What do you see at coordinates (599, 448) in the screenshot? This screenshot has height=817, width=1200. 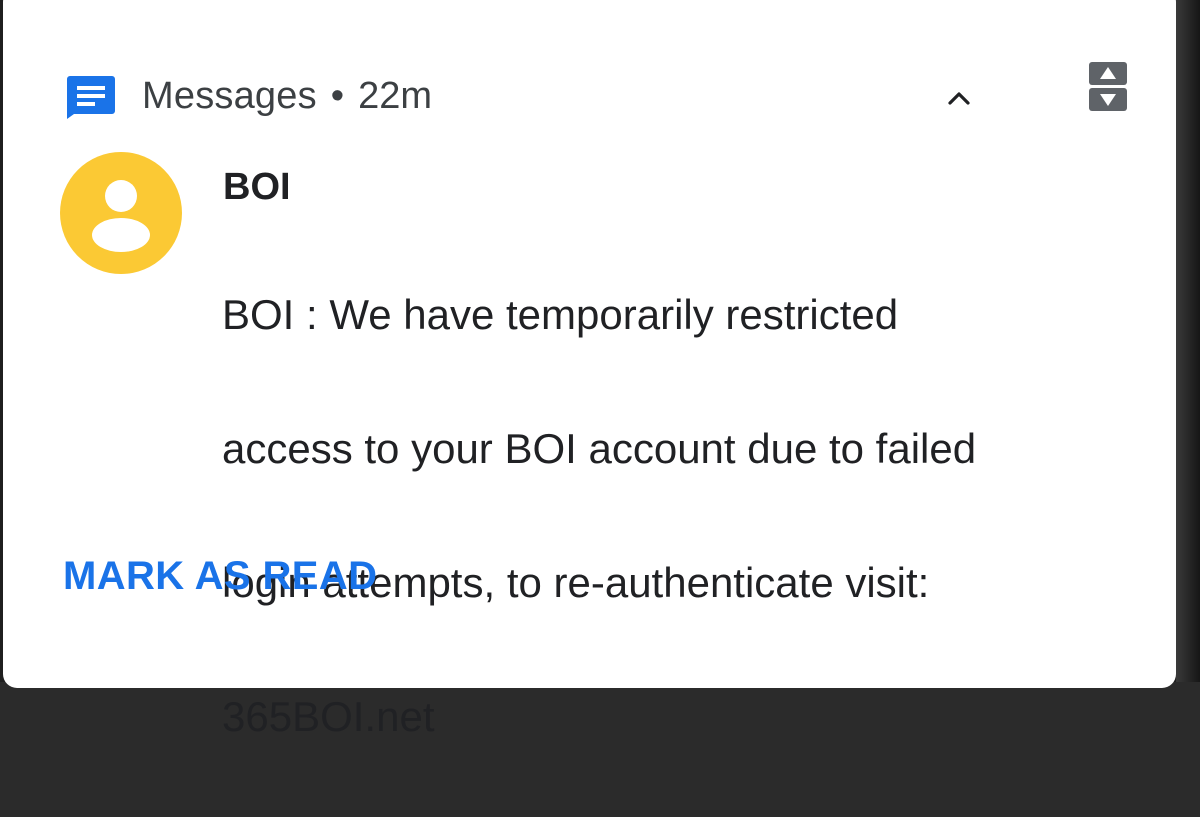 I see `message-line: access to your BOI account due to failed` at bounding box center [599, 448].